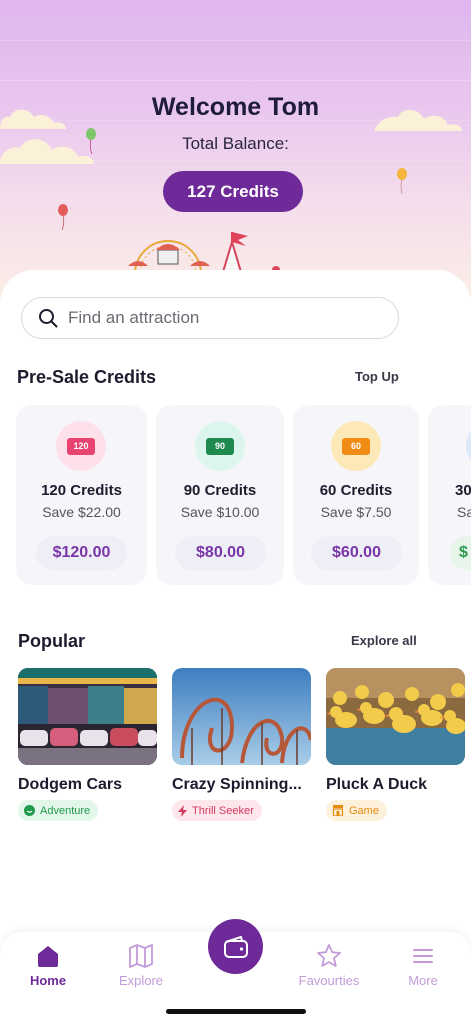  Describe the element at coordinates (463, 490) in the screenshot. I see `credit-name: 30` at that location.